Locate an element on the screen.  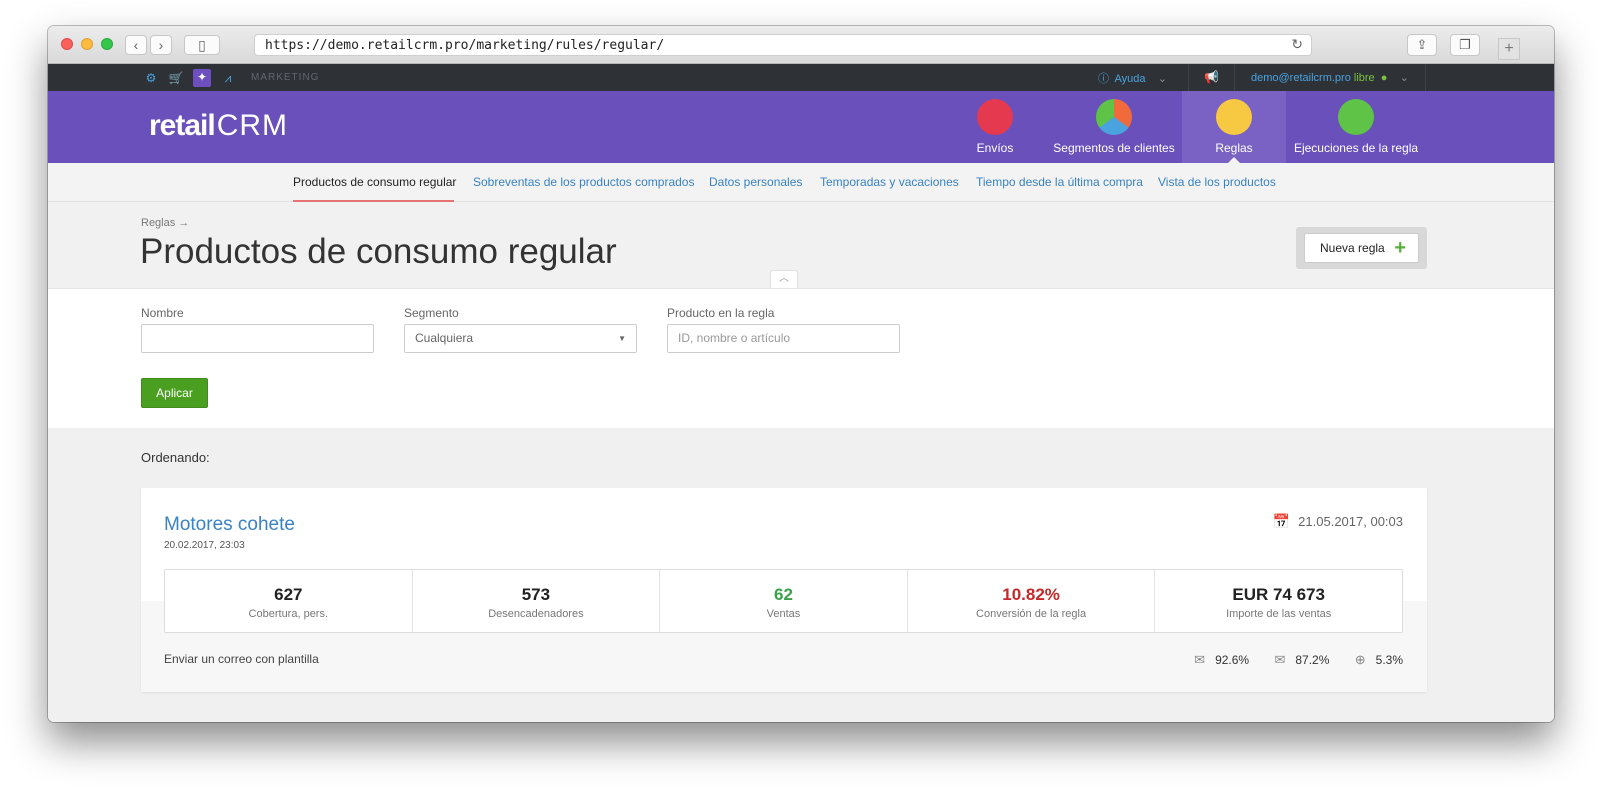
sort-label: Ordenando: is located at coordinates (175, 457).